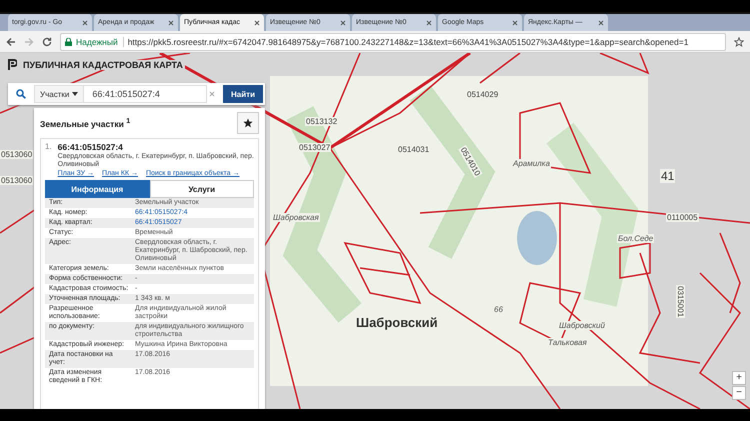 Image resolution: width=750 pixels, height=421 pixels. I want to click on map-label: 0514029, so click(483, 94).